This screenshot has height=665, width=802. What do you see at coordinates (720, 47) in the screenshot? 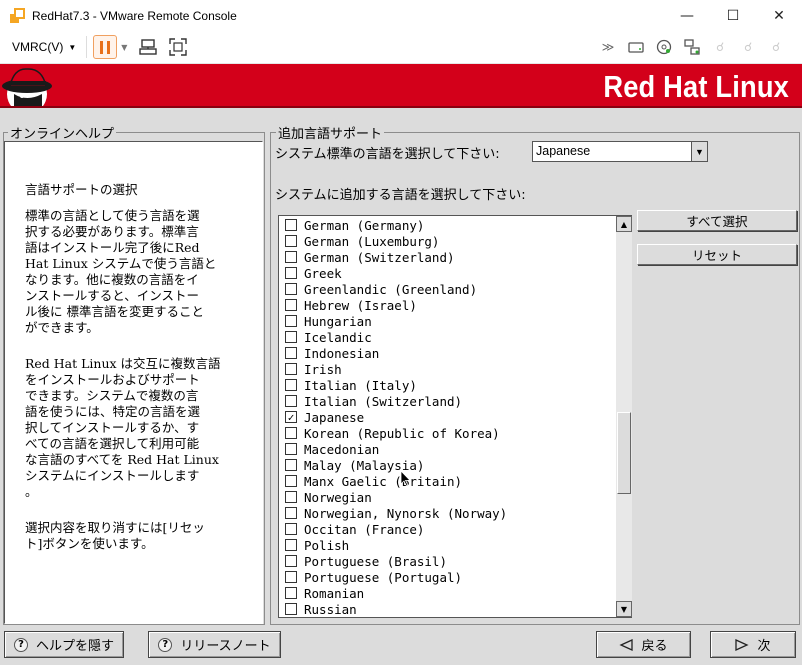
I see `usb-icon: ☌` at bounding box center [720, 47].